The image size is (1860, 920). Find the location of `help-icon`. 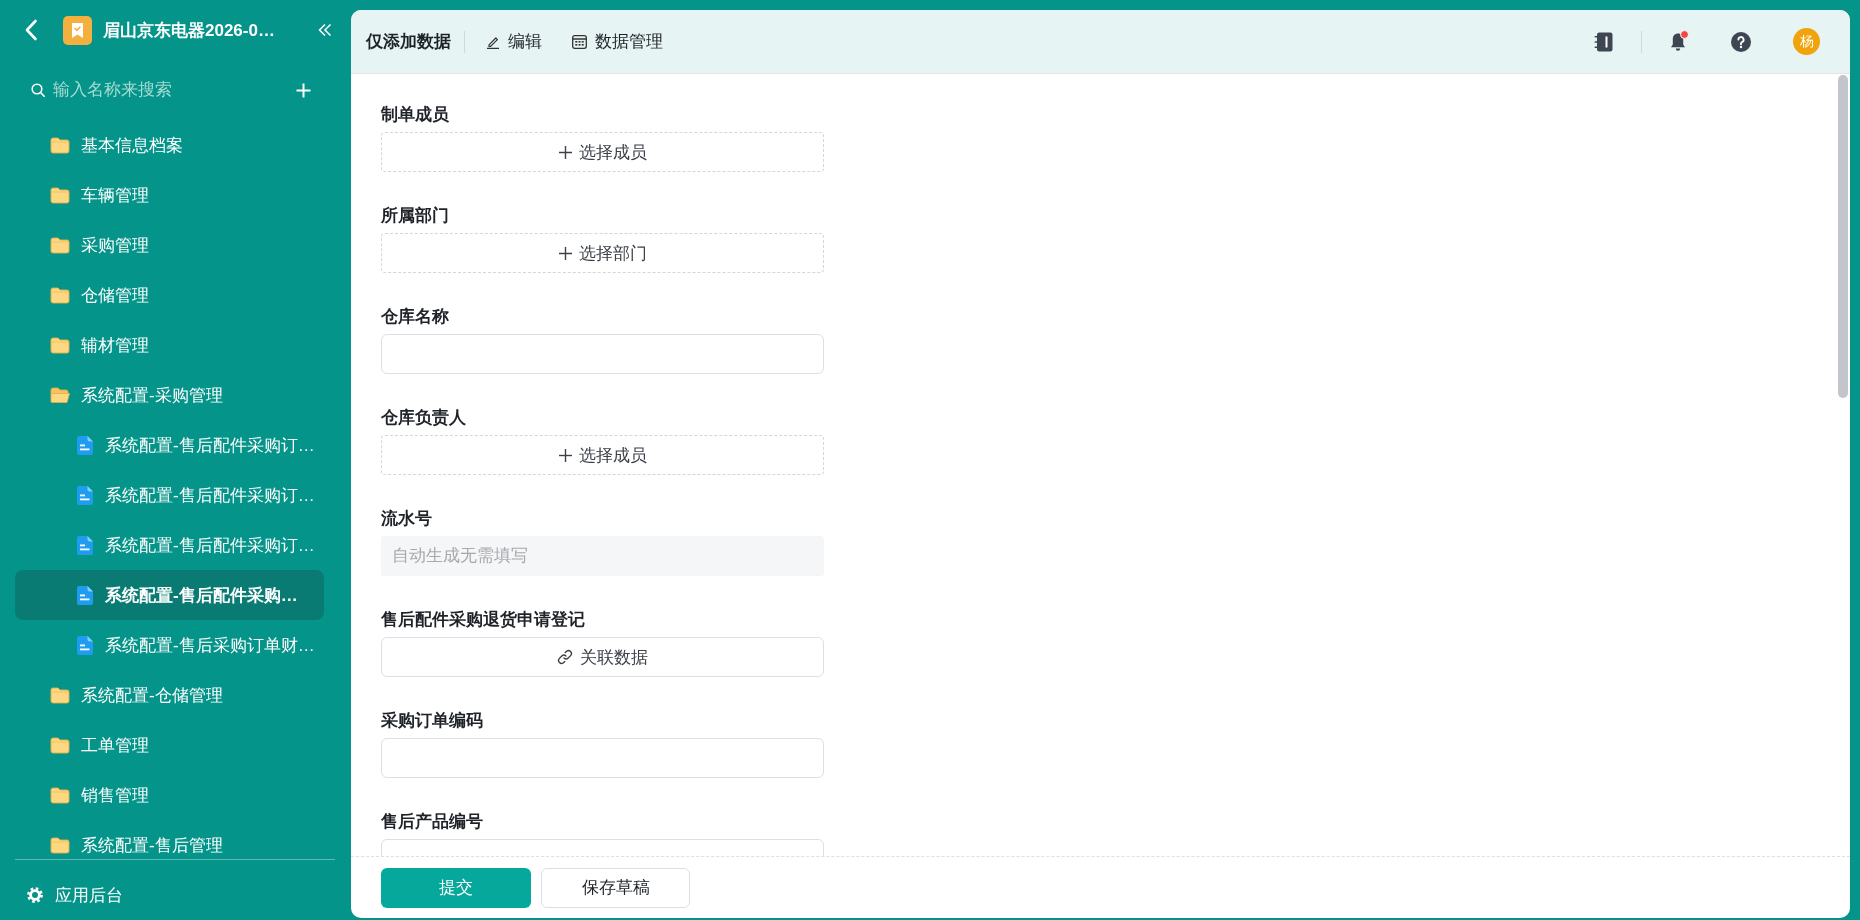

help-icon is located at coordinates (1741, 41).